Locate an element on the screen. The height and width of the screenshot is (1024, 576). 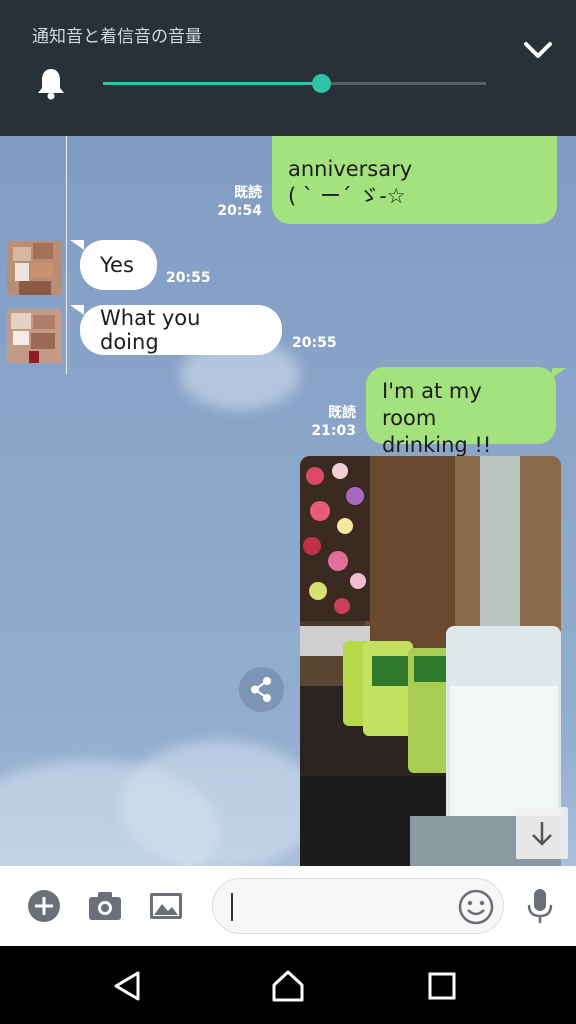
arrow-down-icon is located at coordinates (542, 834).